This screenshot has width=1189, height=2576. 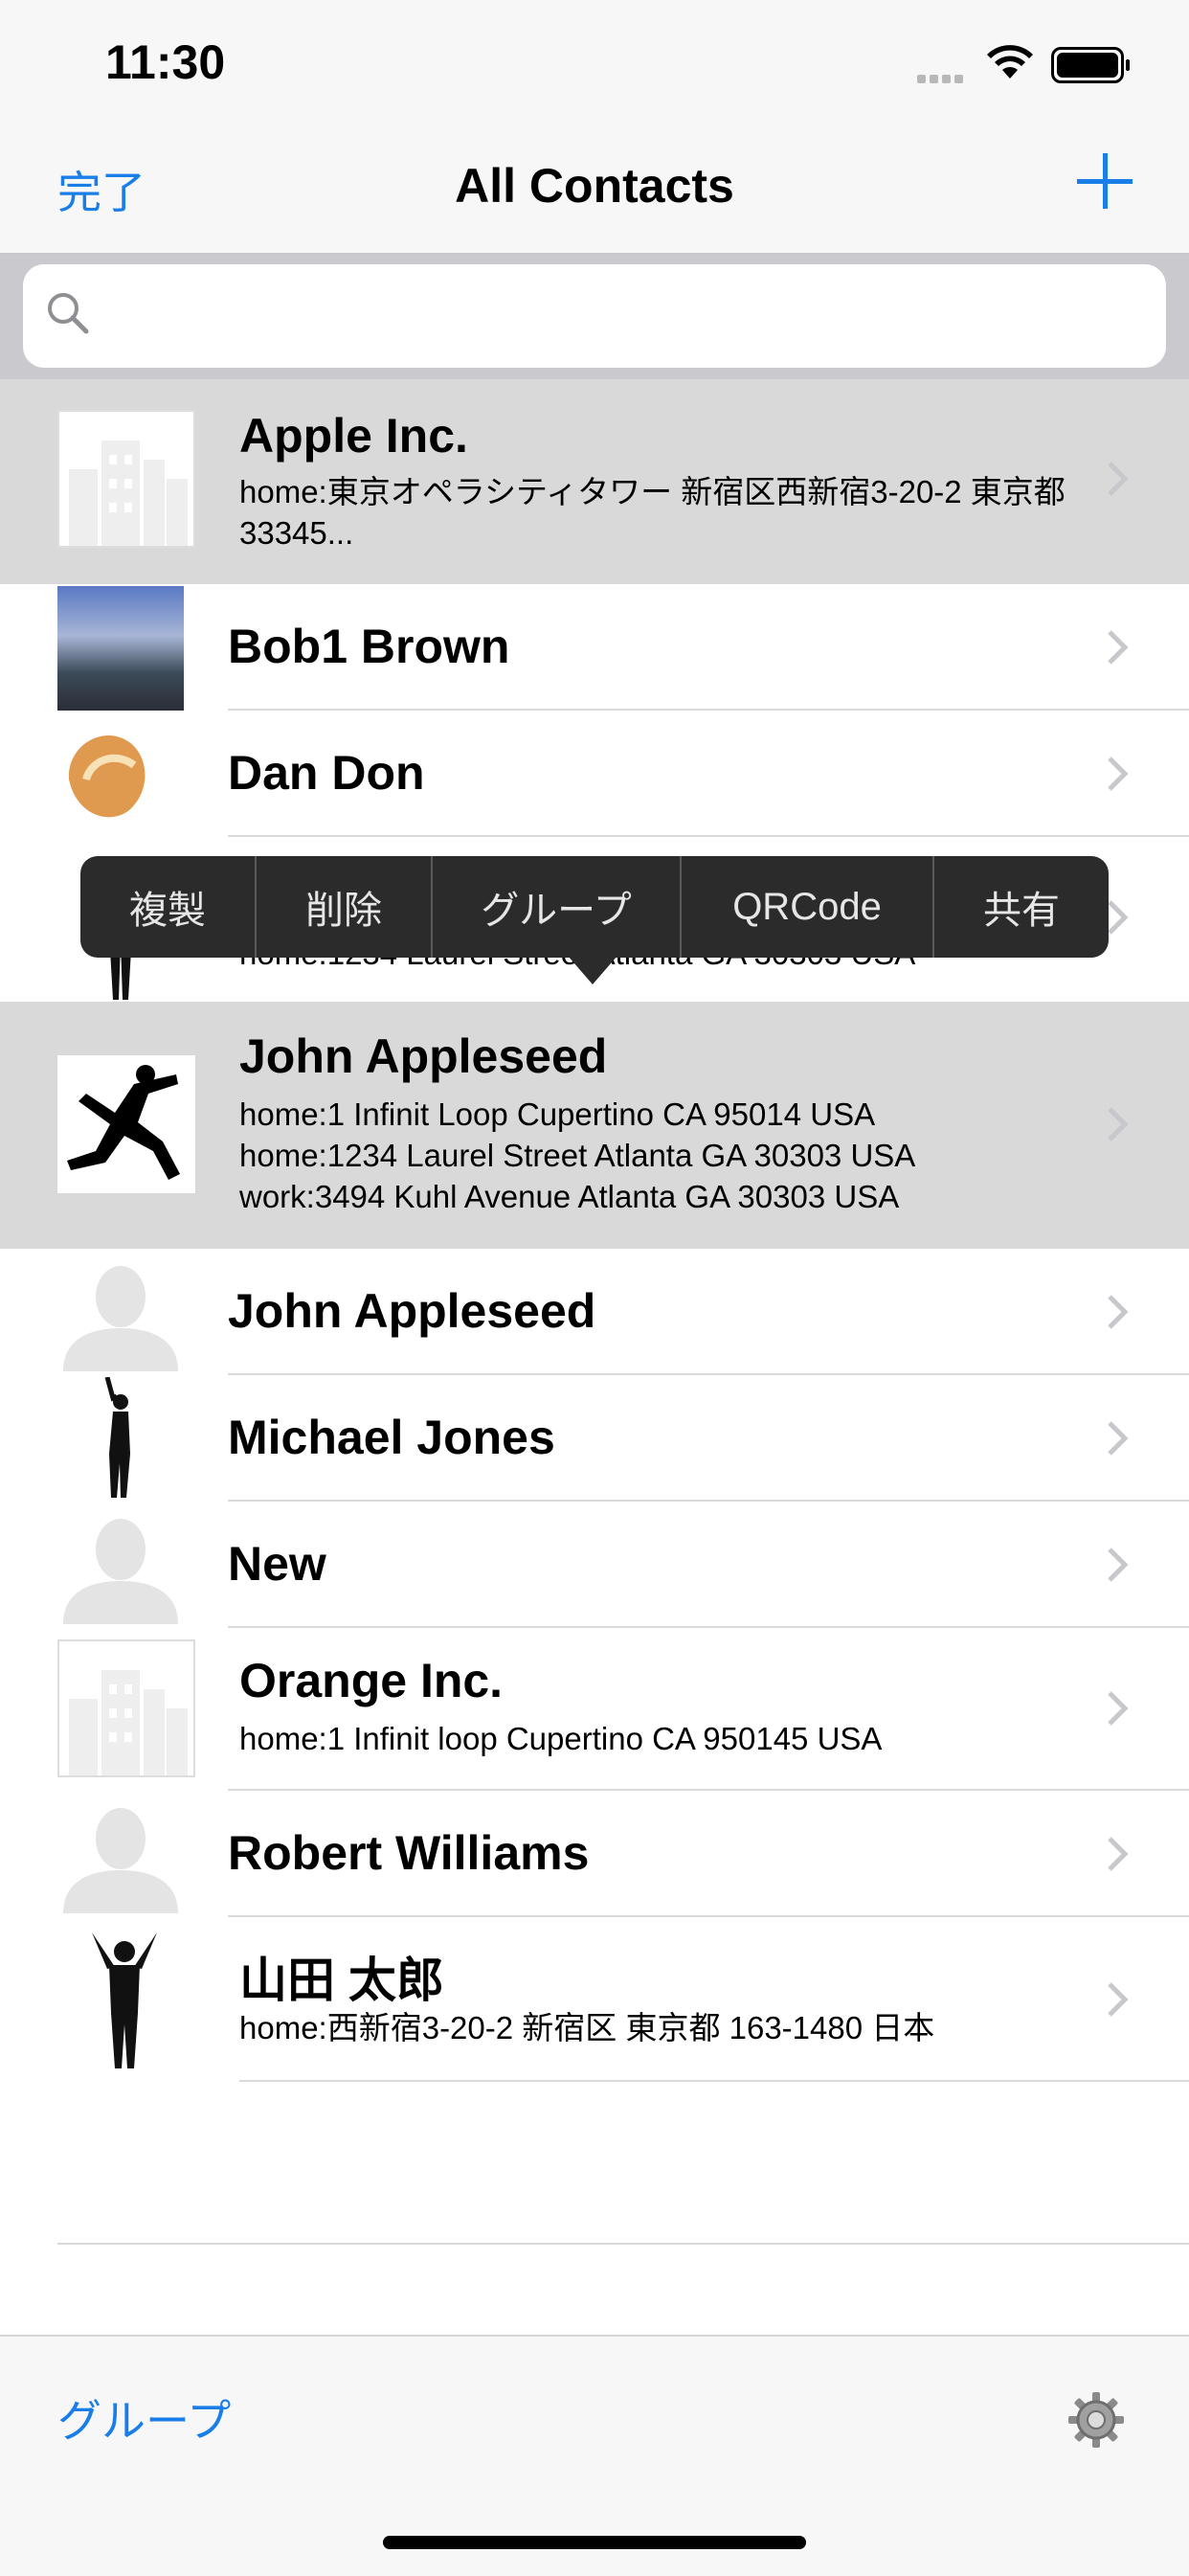 What do you see at coordinates (369, 646) in the screenshot?
I see `contact-name: Bob1 Brown` at bounding box center [369, 646].